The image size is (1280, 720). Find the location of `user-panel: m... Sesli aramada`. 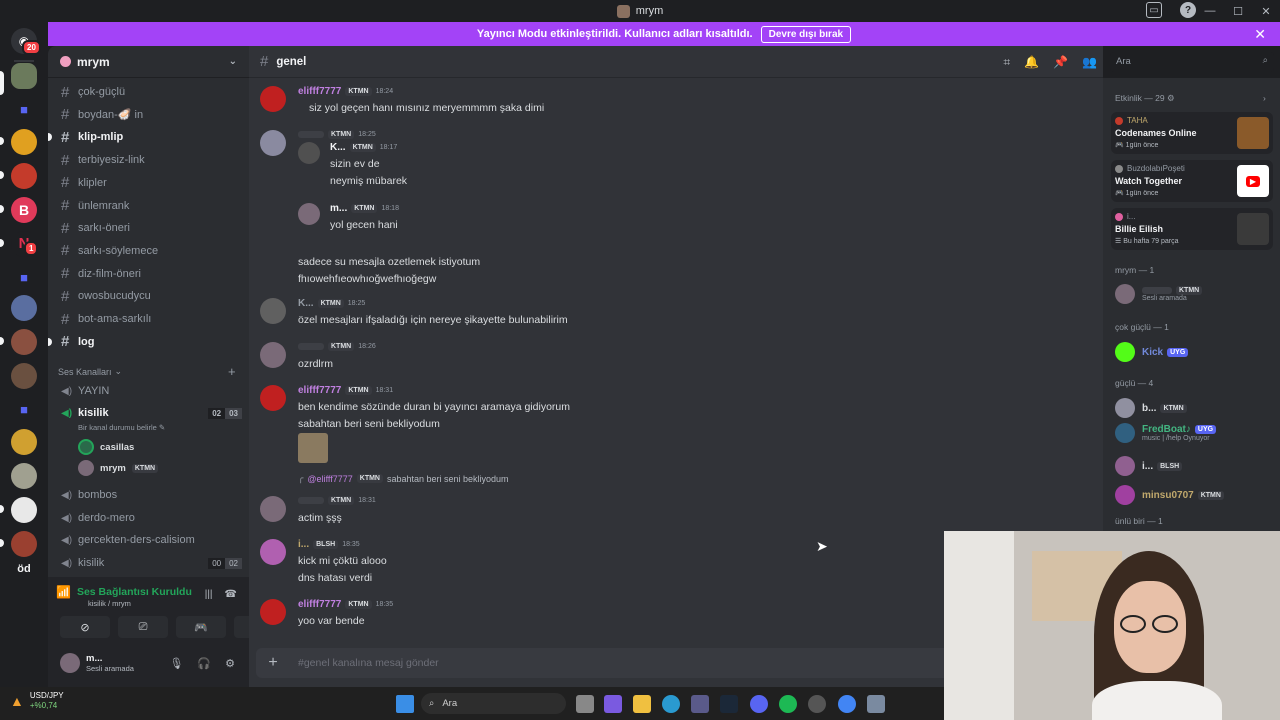

user-panel: m... Sesli aramada is located at coordinates (97, 663).